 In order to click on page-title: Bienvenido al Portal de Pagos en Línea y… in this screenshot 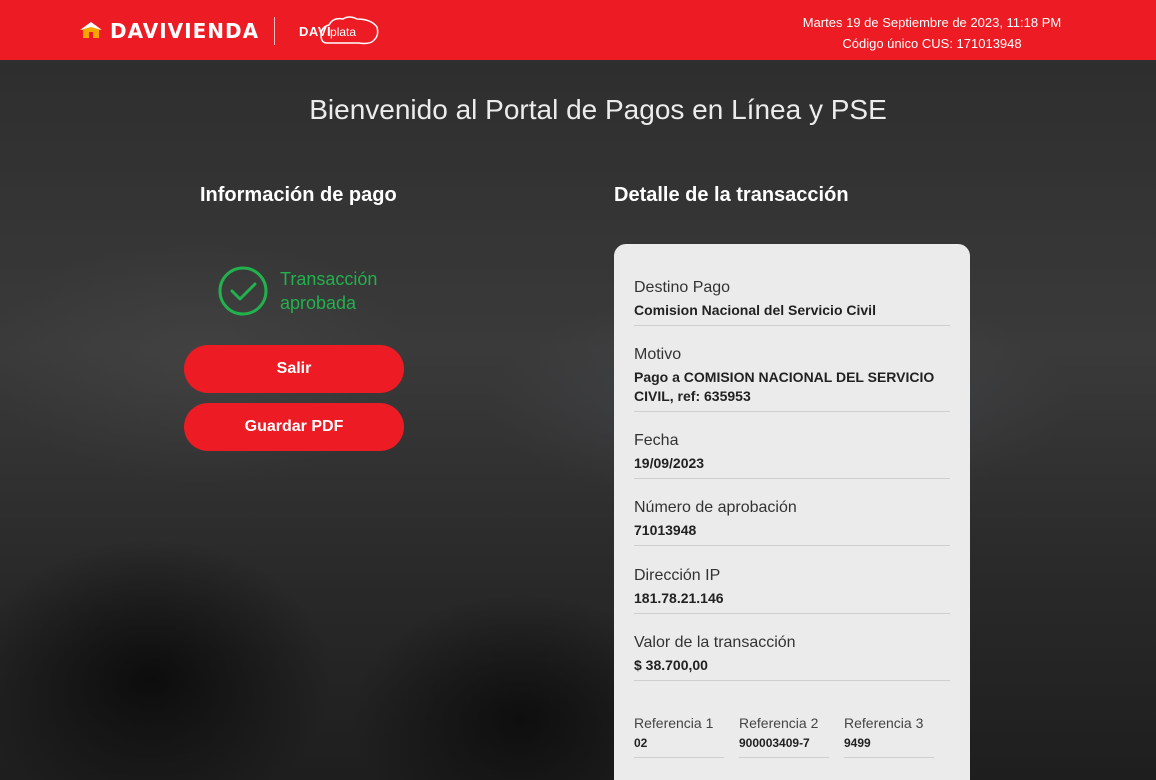, I will do `click(598, 109)`.